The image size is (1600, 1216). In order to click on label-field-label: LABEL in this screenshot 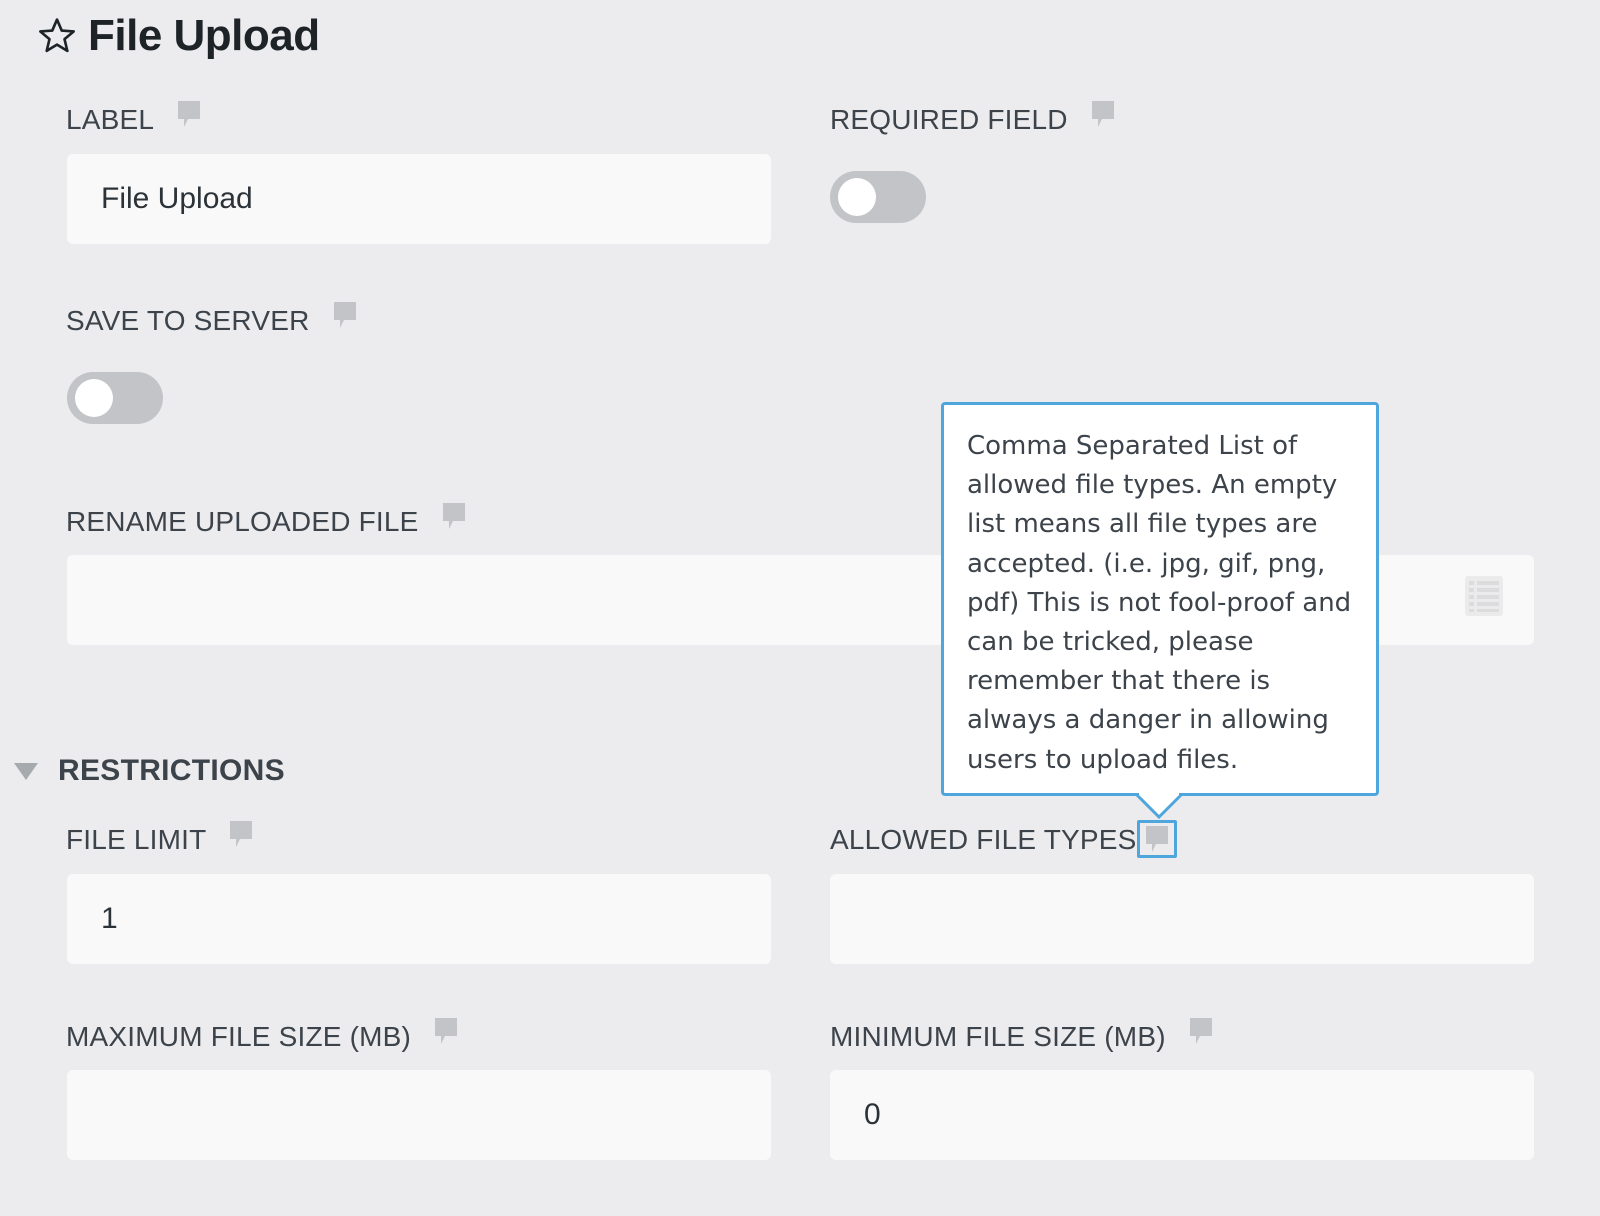, I will do `click(134, 120)`.